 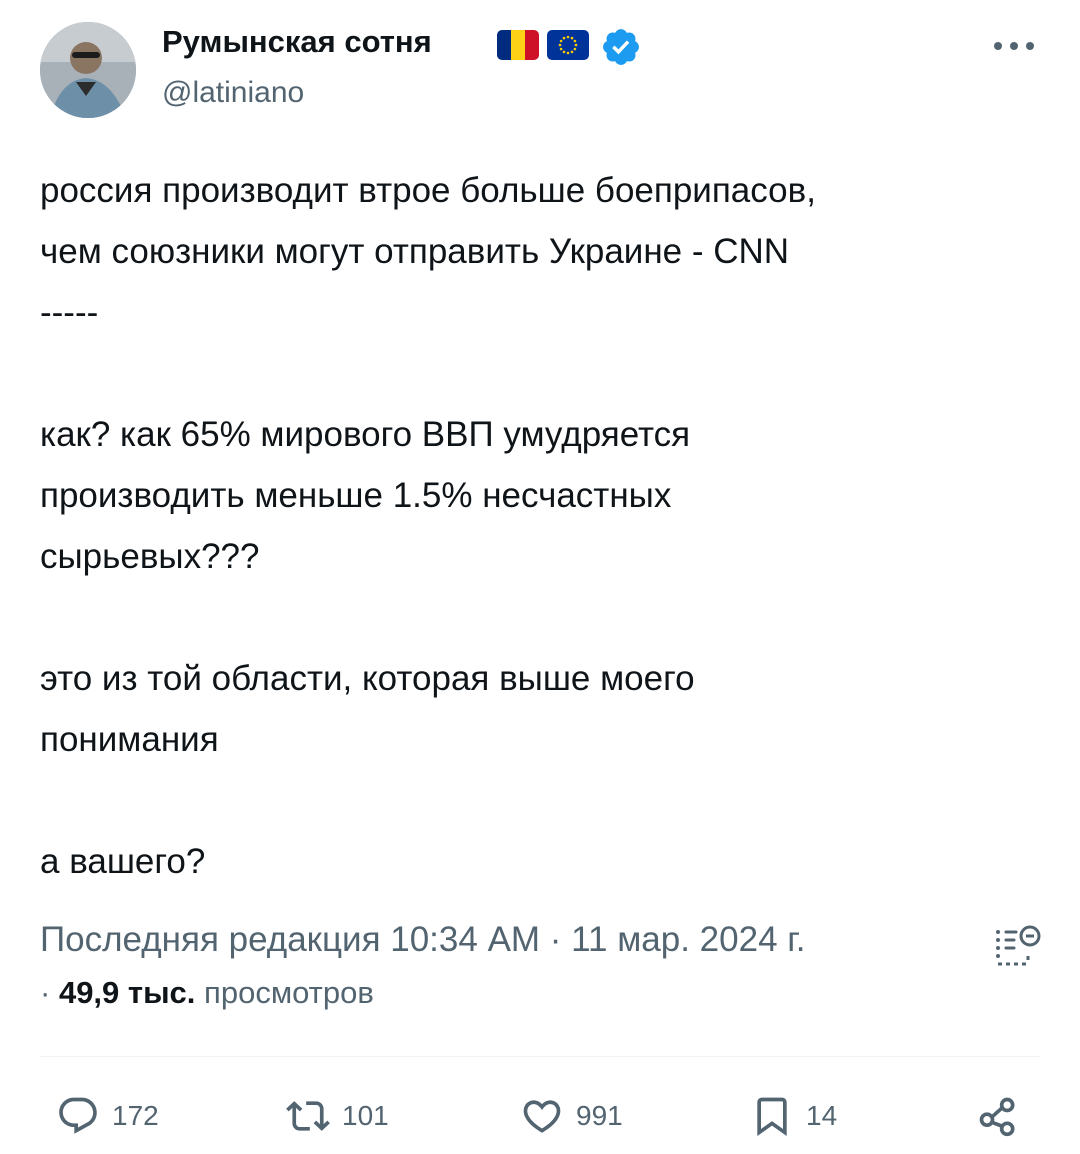 What do you see at coordinates (107, 1116) in the screenshot?
I see `reply-button: 172` at bounding box center [107, 1116].